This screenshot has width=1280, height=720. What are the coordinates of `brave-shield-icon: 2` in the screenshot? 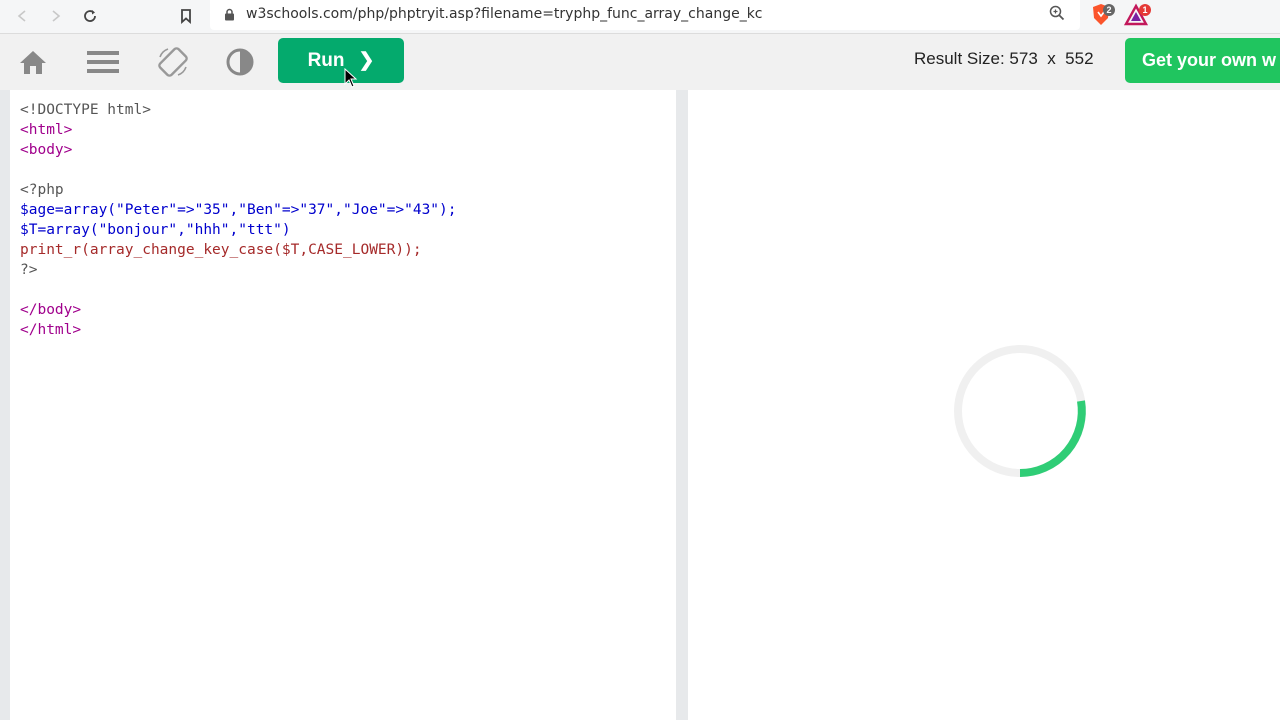 It's located at (1102, 17).